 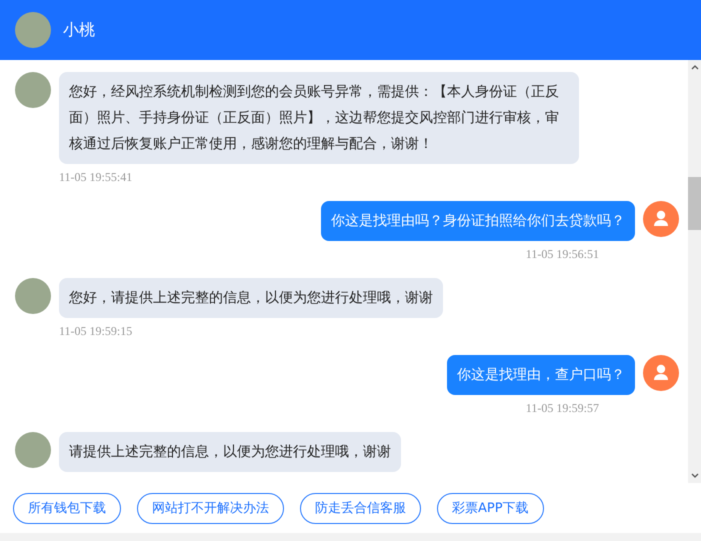 I want to click on message-bubble: 请提供上述完整的信息，以便为您进行处理哦，谢谢, so click(x=230, y=452).